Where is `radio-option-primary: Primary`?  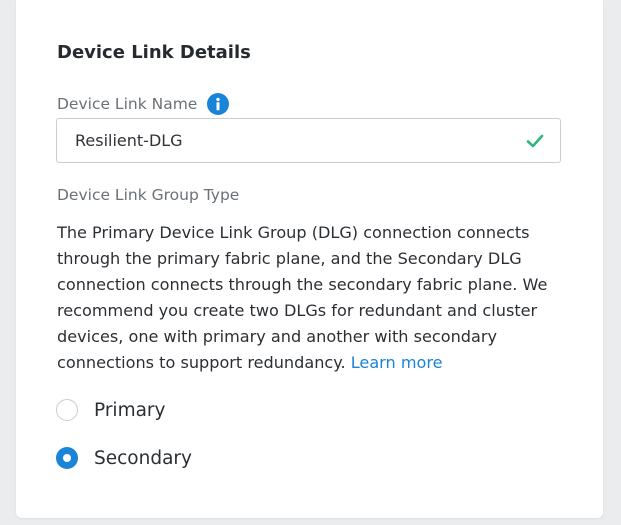
radio-option-primary: Primary is located at coordinates (111, 410).